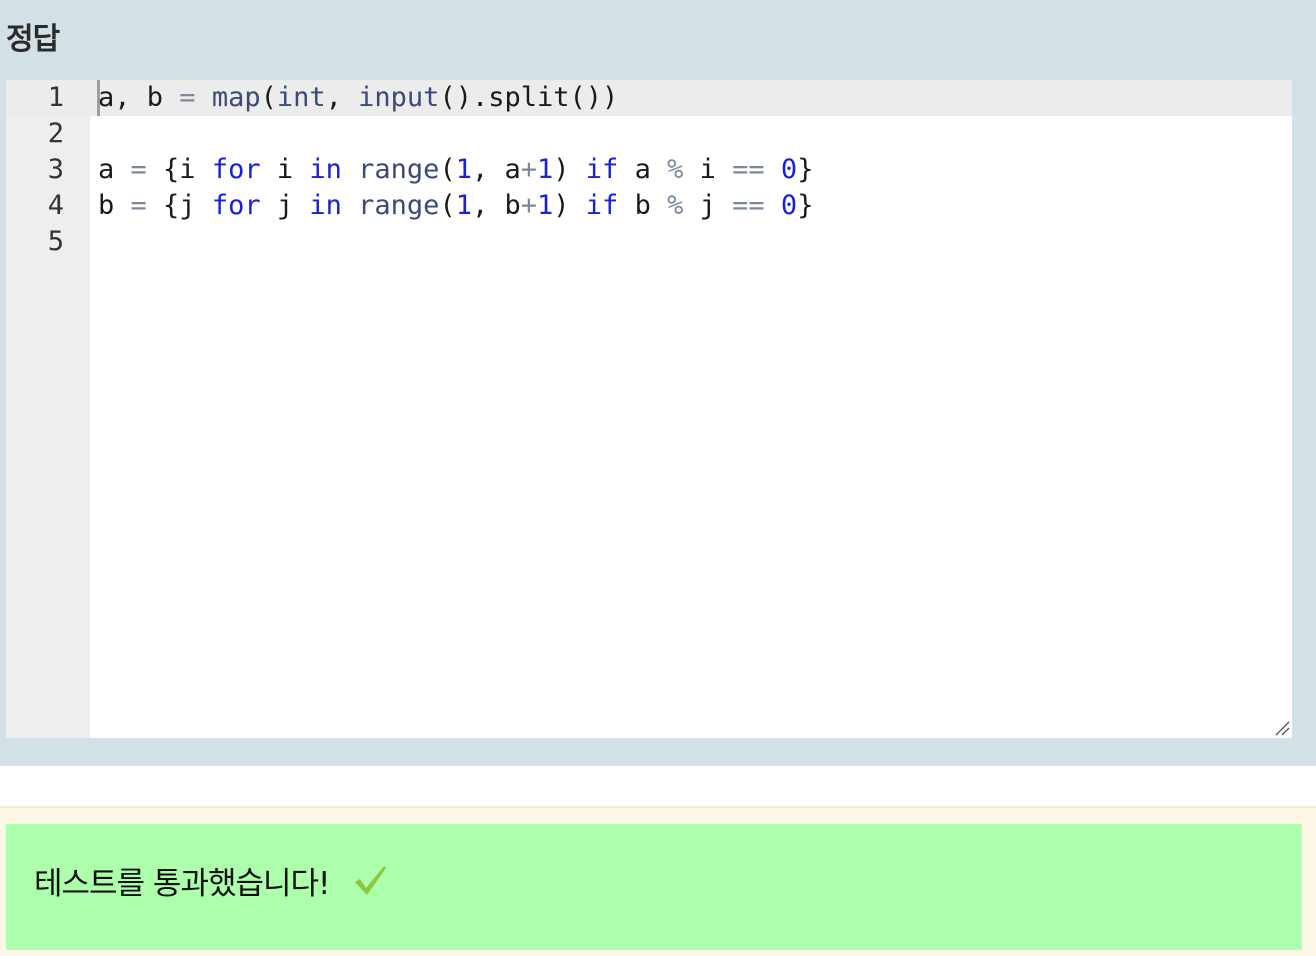  What do you see at coordinates (649, 134) in the screenshot?
I see `code-line: 2` at bounding box center [649, 134].